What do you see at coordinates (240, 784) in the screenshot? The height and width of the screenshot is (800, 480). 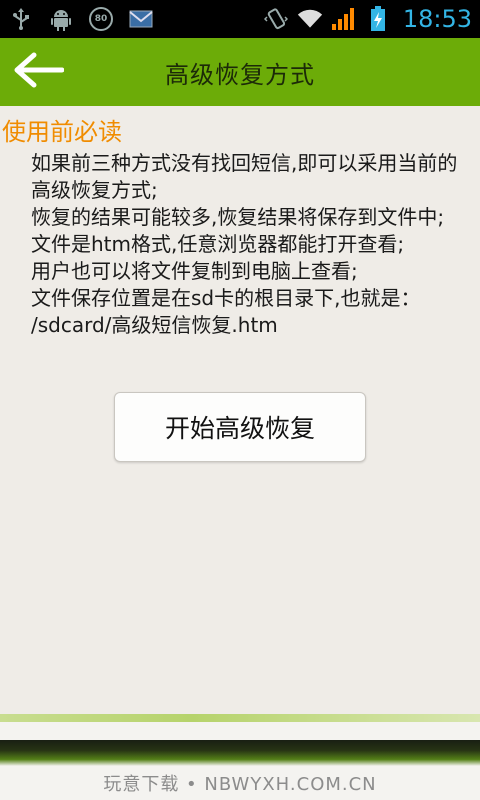 I see `watermark: 玩意下载 • NBWYXH.COM.CN` at bounding box center [240, 784].